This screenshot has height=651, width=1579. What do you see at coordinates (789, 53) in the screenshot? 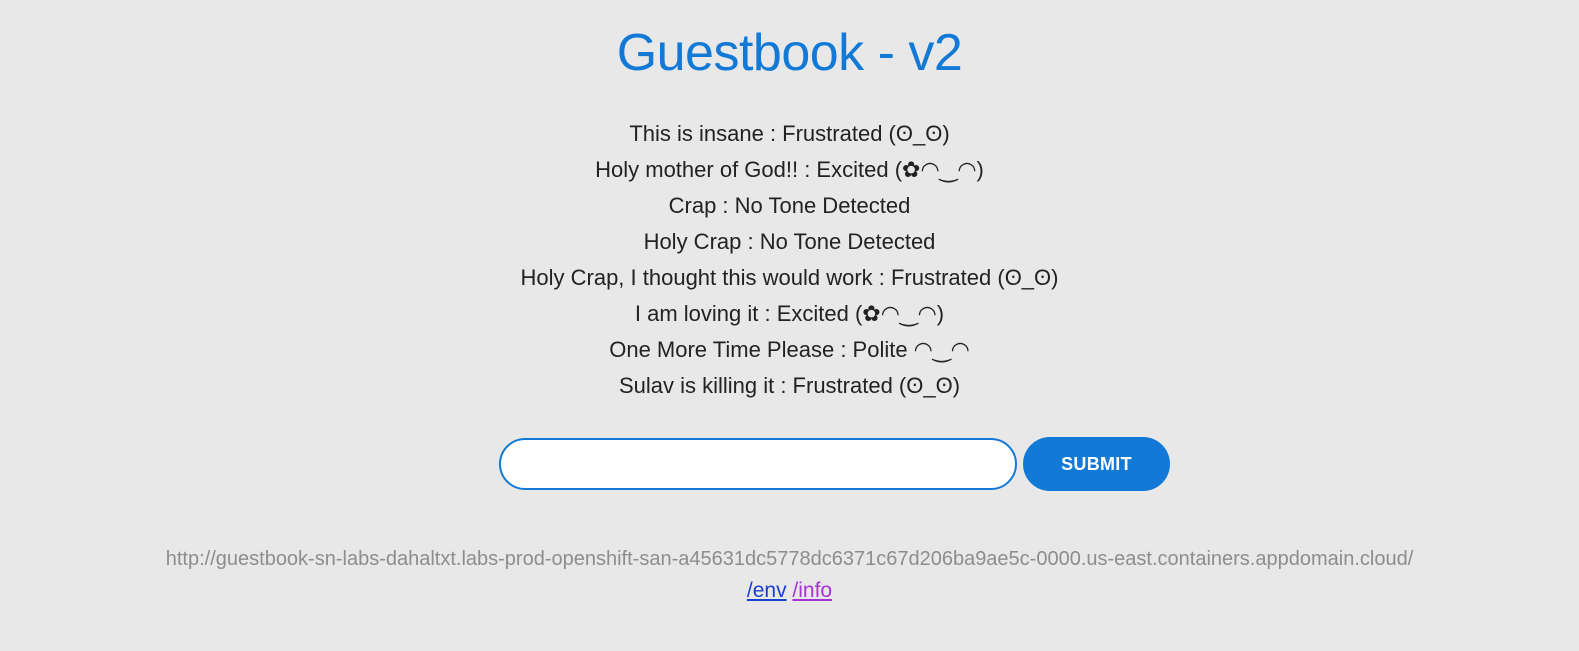
I see `page-title: Guestbook - v2` at bounding box center [789, 53].